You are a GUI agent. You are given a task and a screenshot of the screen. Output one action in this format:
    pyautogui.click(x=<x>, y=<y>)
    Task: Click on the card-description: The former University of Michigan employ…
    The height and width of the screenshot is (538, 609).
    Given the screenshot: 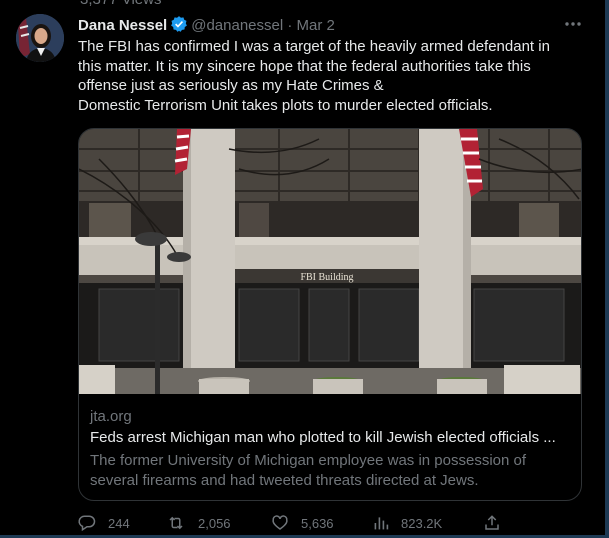 What is the action you would take?
    pyautogui.click(x=330, y=471)
    